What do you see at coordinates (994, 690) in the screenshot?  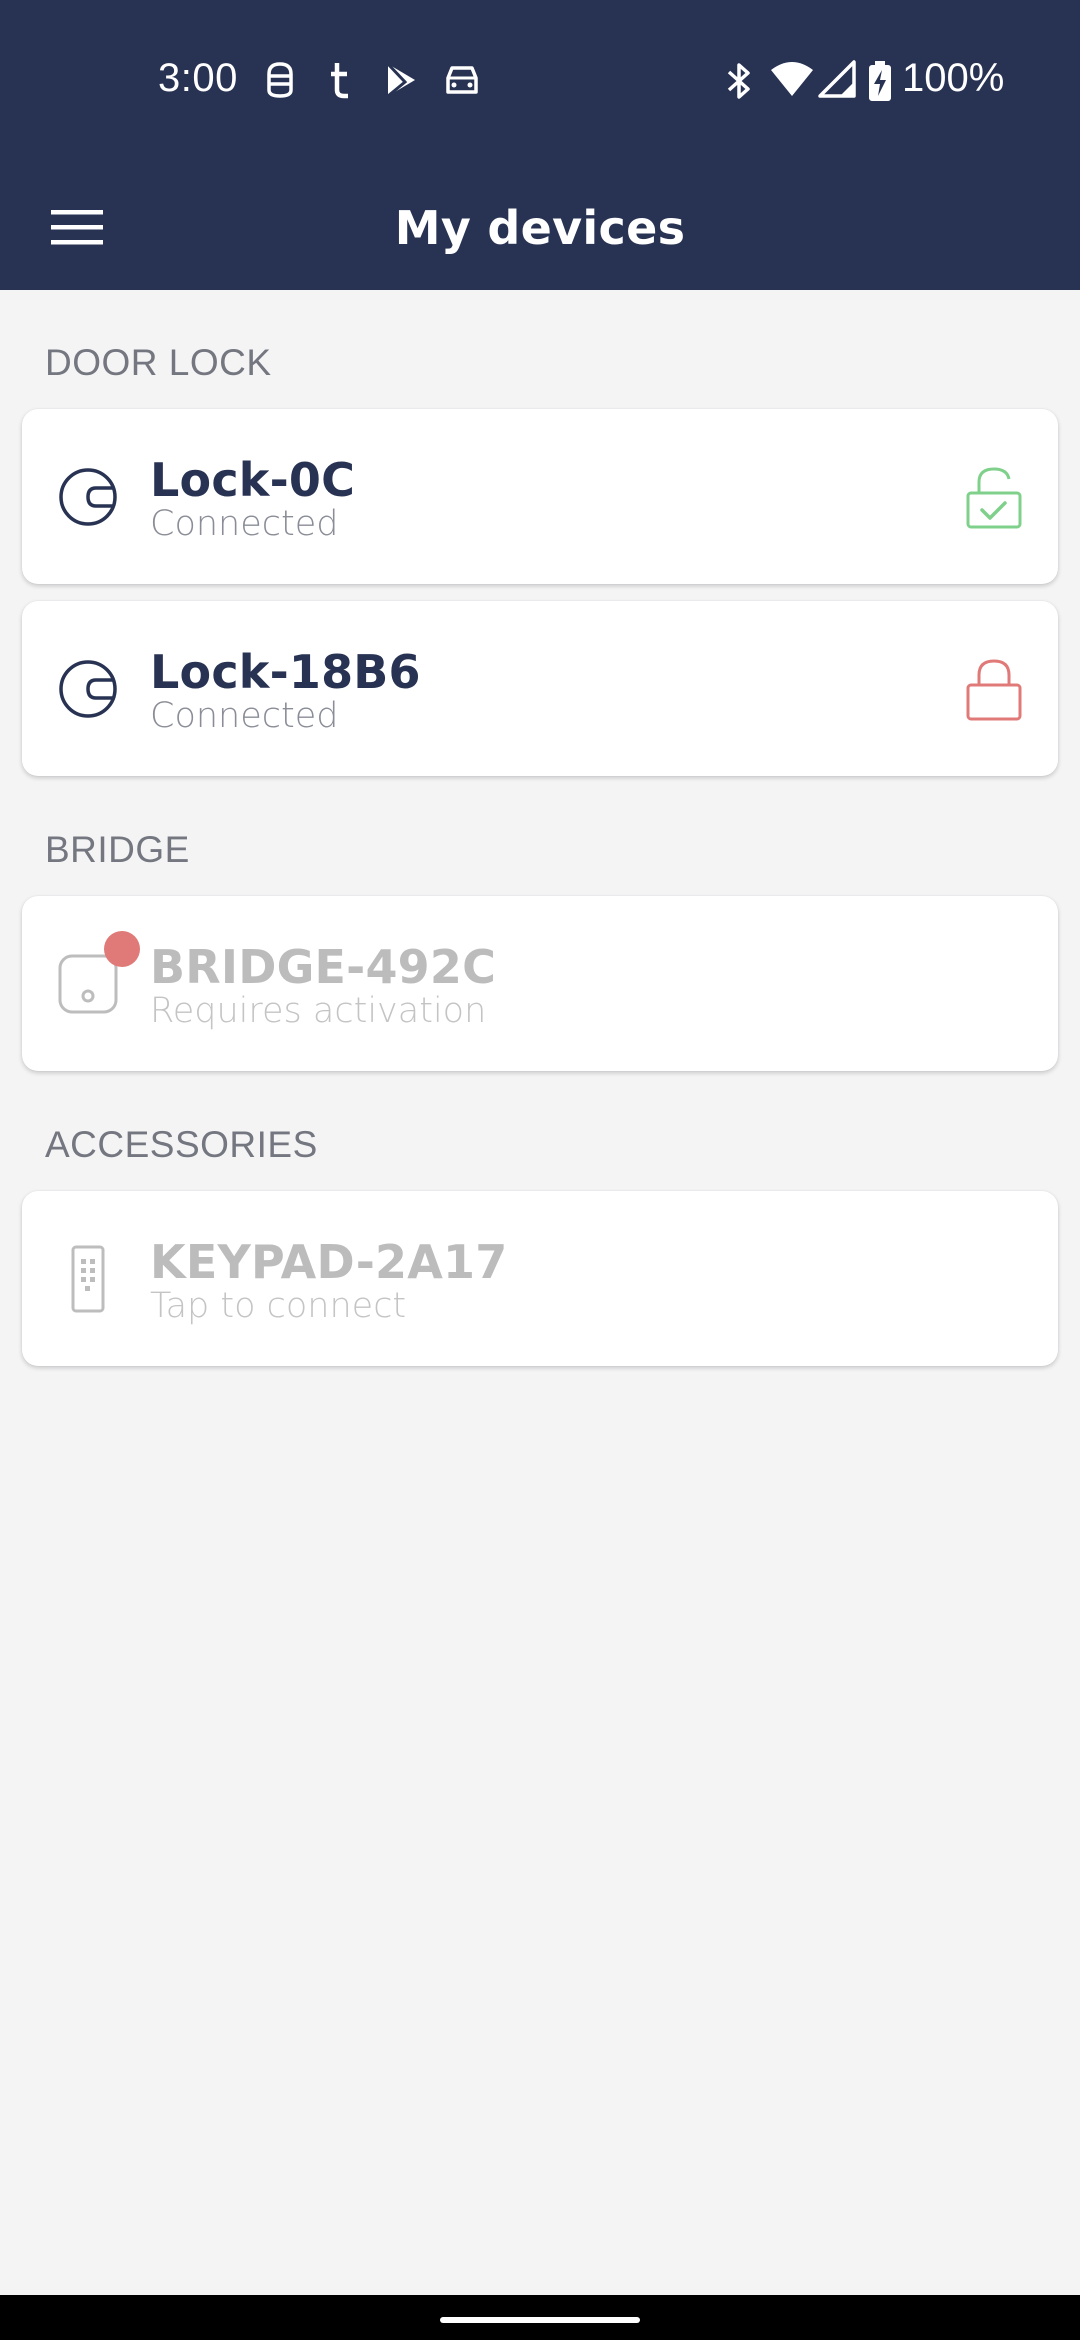 I see `locked-icon` at bounding box center [994, 690].